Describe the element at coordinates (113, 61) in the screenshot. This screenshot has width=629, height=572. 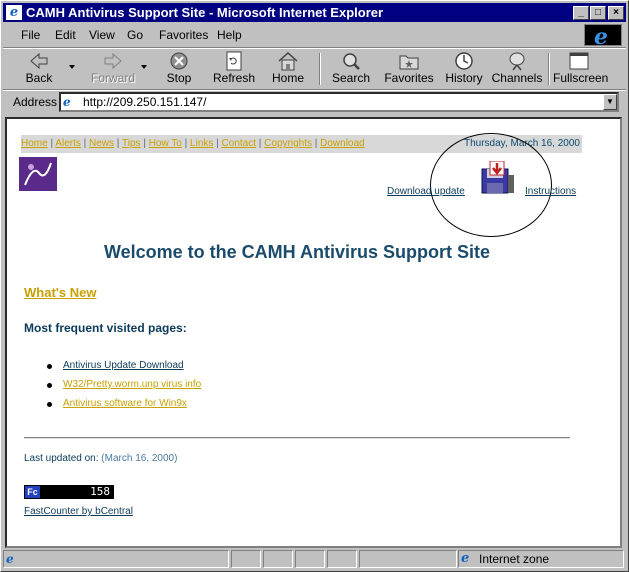
I see `forward-arrow-icon` at that location.